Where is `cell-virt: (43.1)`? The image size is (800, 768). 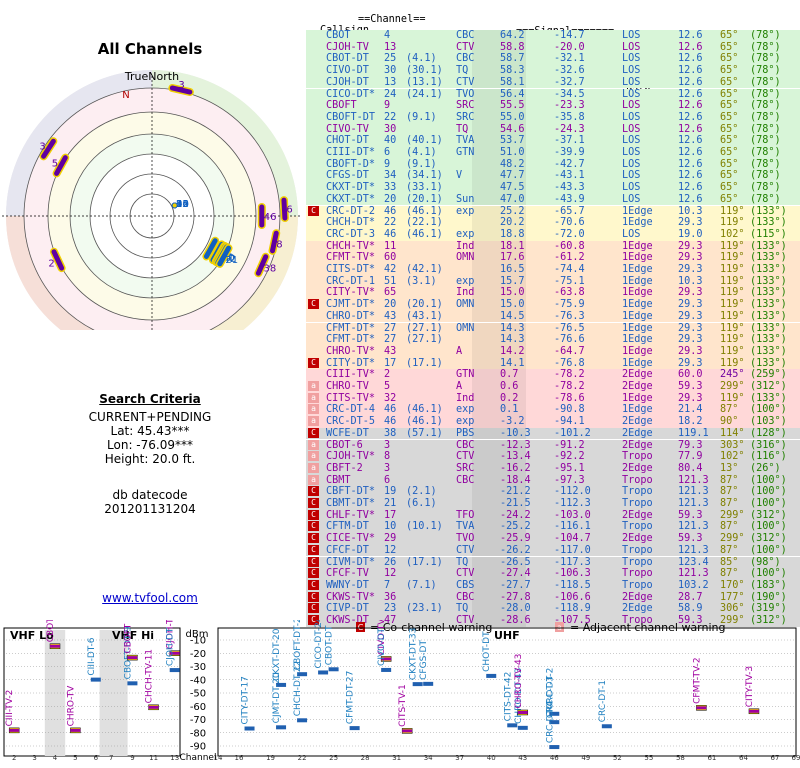
cell-virt: (43.1) is located at coordinates (424, 316).